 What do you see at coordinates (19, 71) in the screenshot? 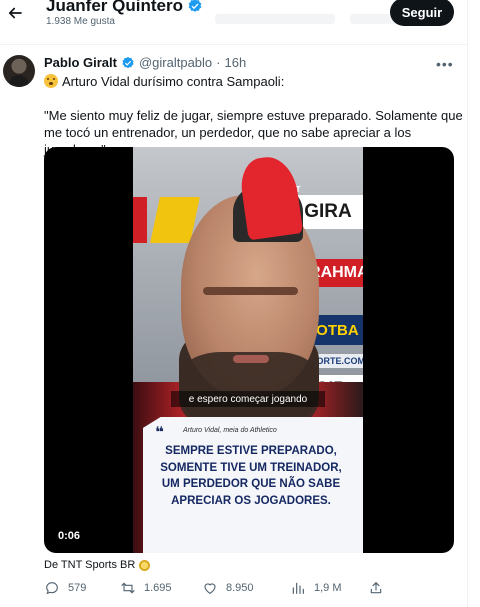
I see `avatar` at bounding box center [19, 71].